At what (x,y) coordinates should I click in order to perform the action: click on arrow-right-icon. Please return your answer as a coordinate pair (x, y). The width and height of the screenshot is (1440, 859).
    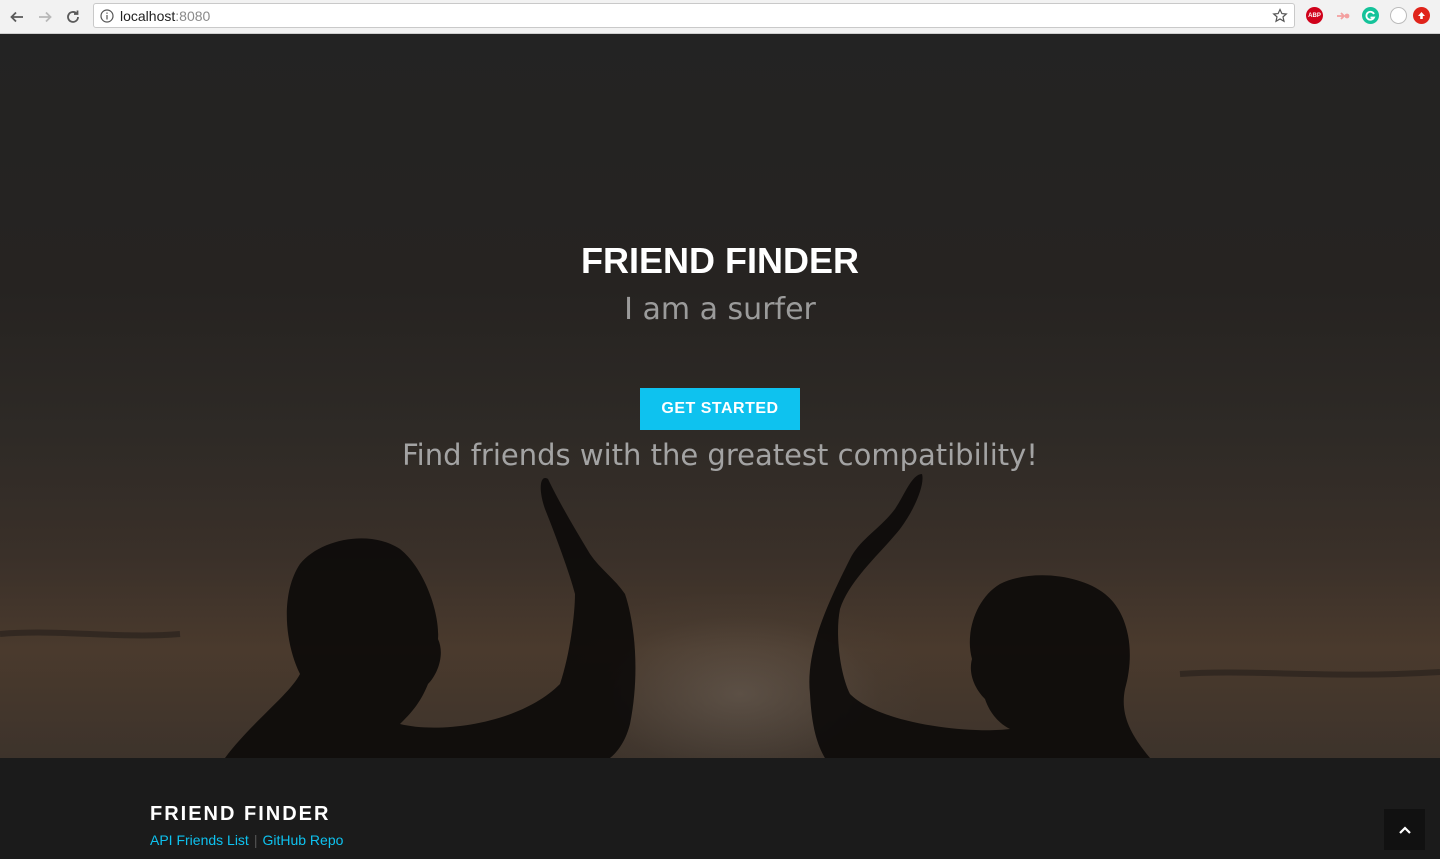
    Looking at the image, I should click on (45, 16).